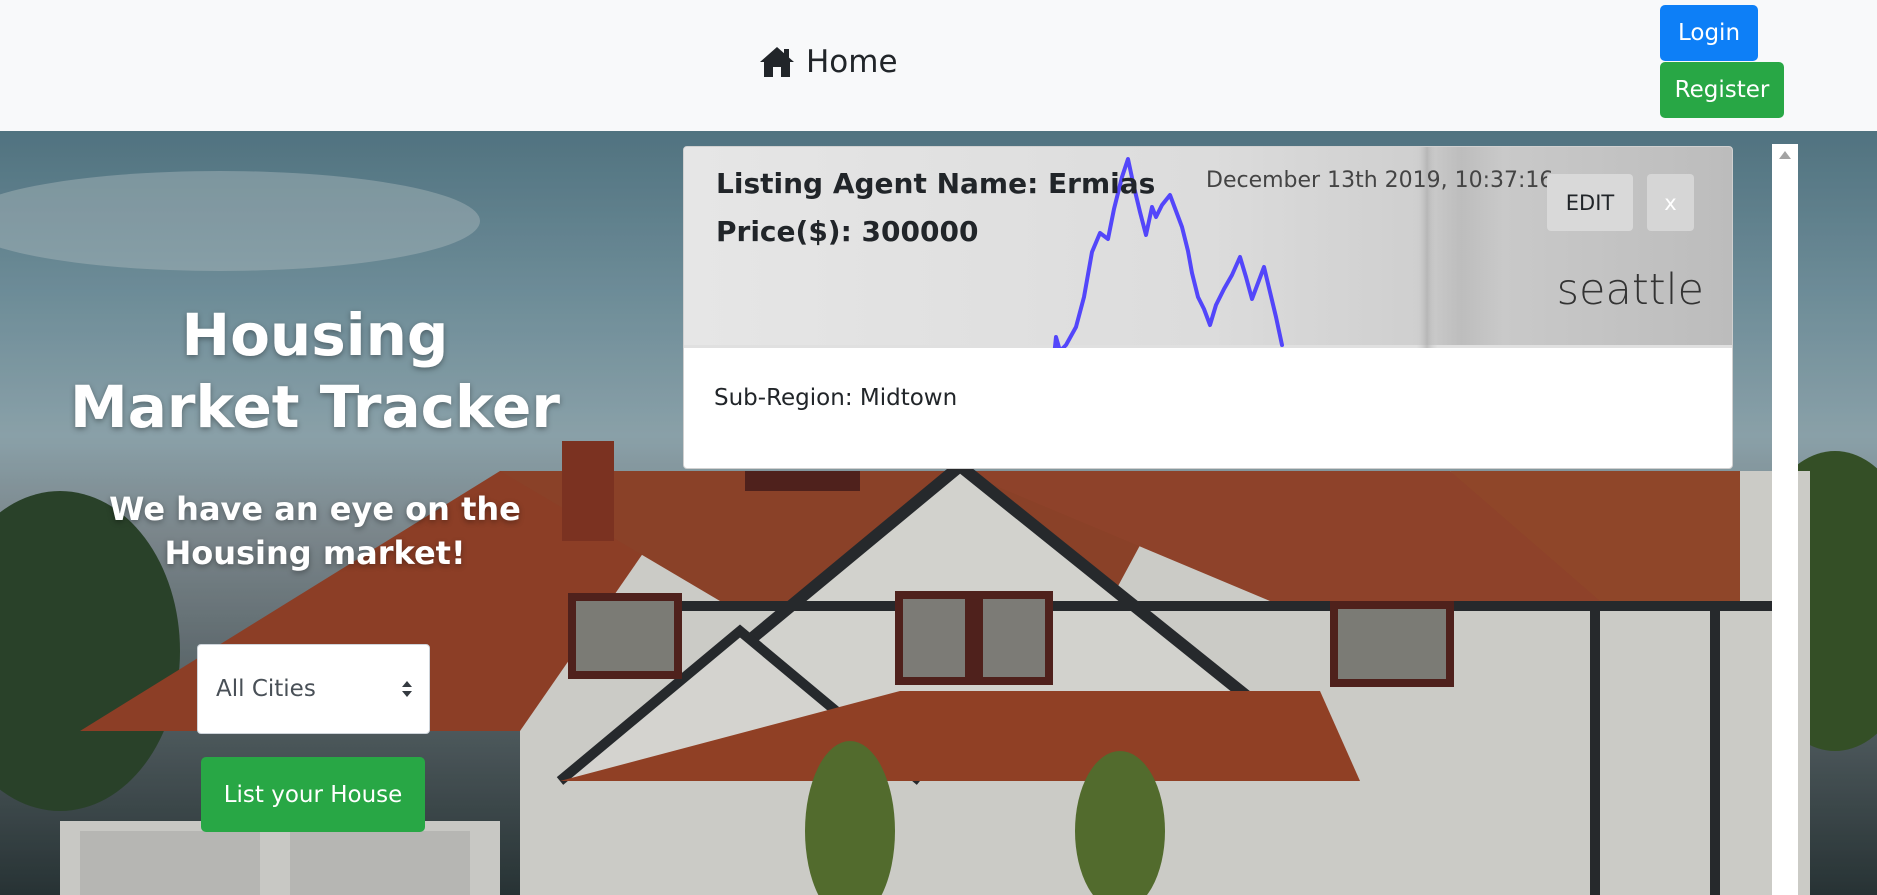  What do you see at coordinates (1709, 33) in the screenshot?
I see `login-button: Login` at bounding box center [1709, 33].